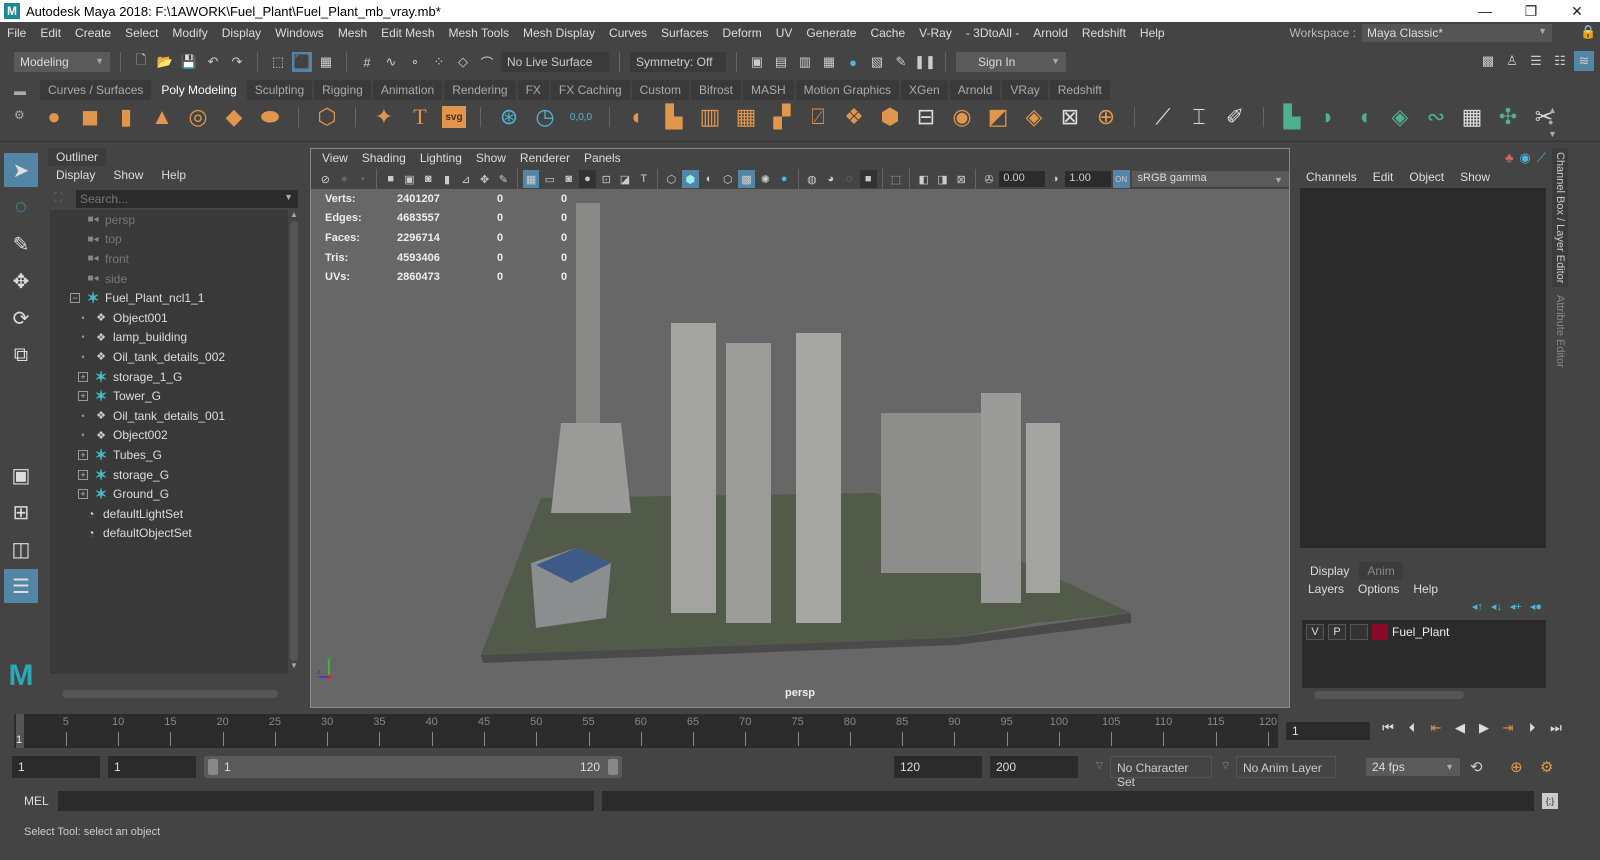  I want to click on menu-v-ray: V-Ray, so click(935, 33).